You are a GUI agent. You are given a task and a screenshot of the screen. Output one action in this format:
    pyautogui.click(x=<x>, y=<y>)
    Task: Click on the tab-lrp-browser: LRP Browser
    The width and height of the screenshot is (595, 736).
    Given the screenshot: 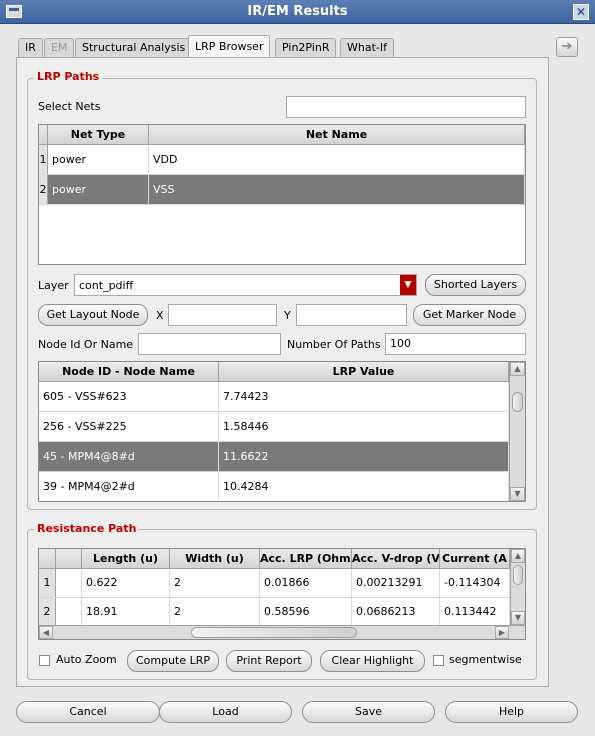 What is the action you would take?
    pyautogui.click(x=229, y=46)
    